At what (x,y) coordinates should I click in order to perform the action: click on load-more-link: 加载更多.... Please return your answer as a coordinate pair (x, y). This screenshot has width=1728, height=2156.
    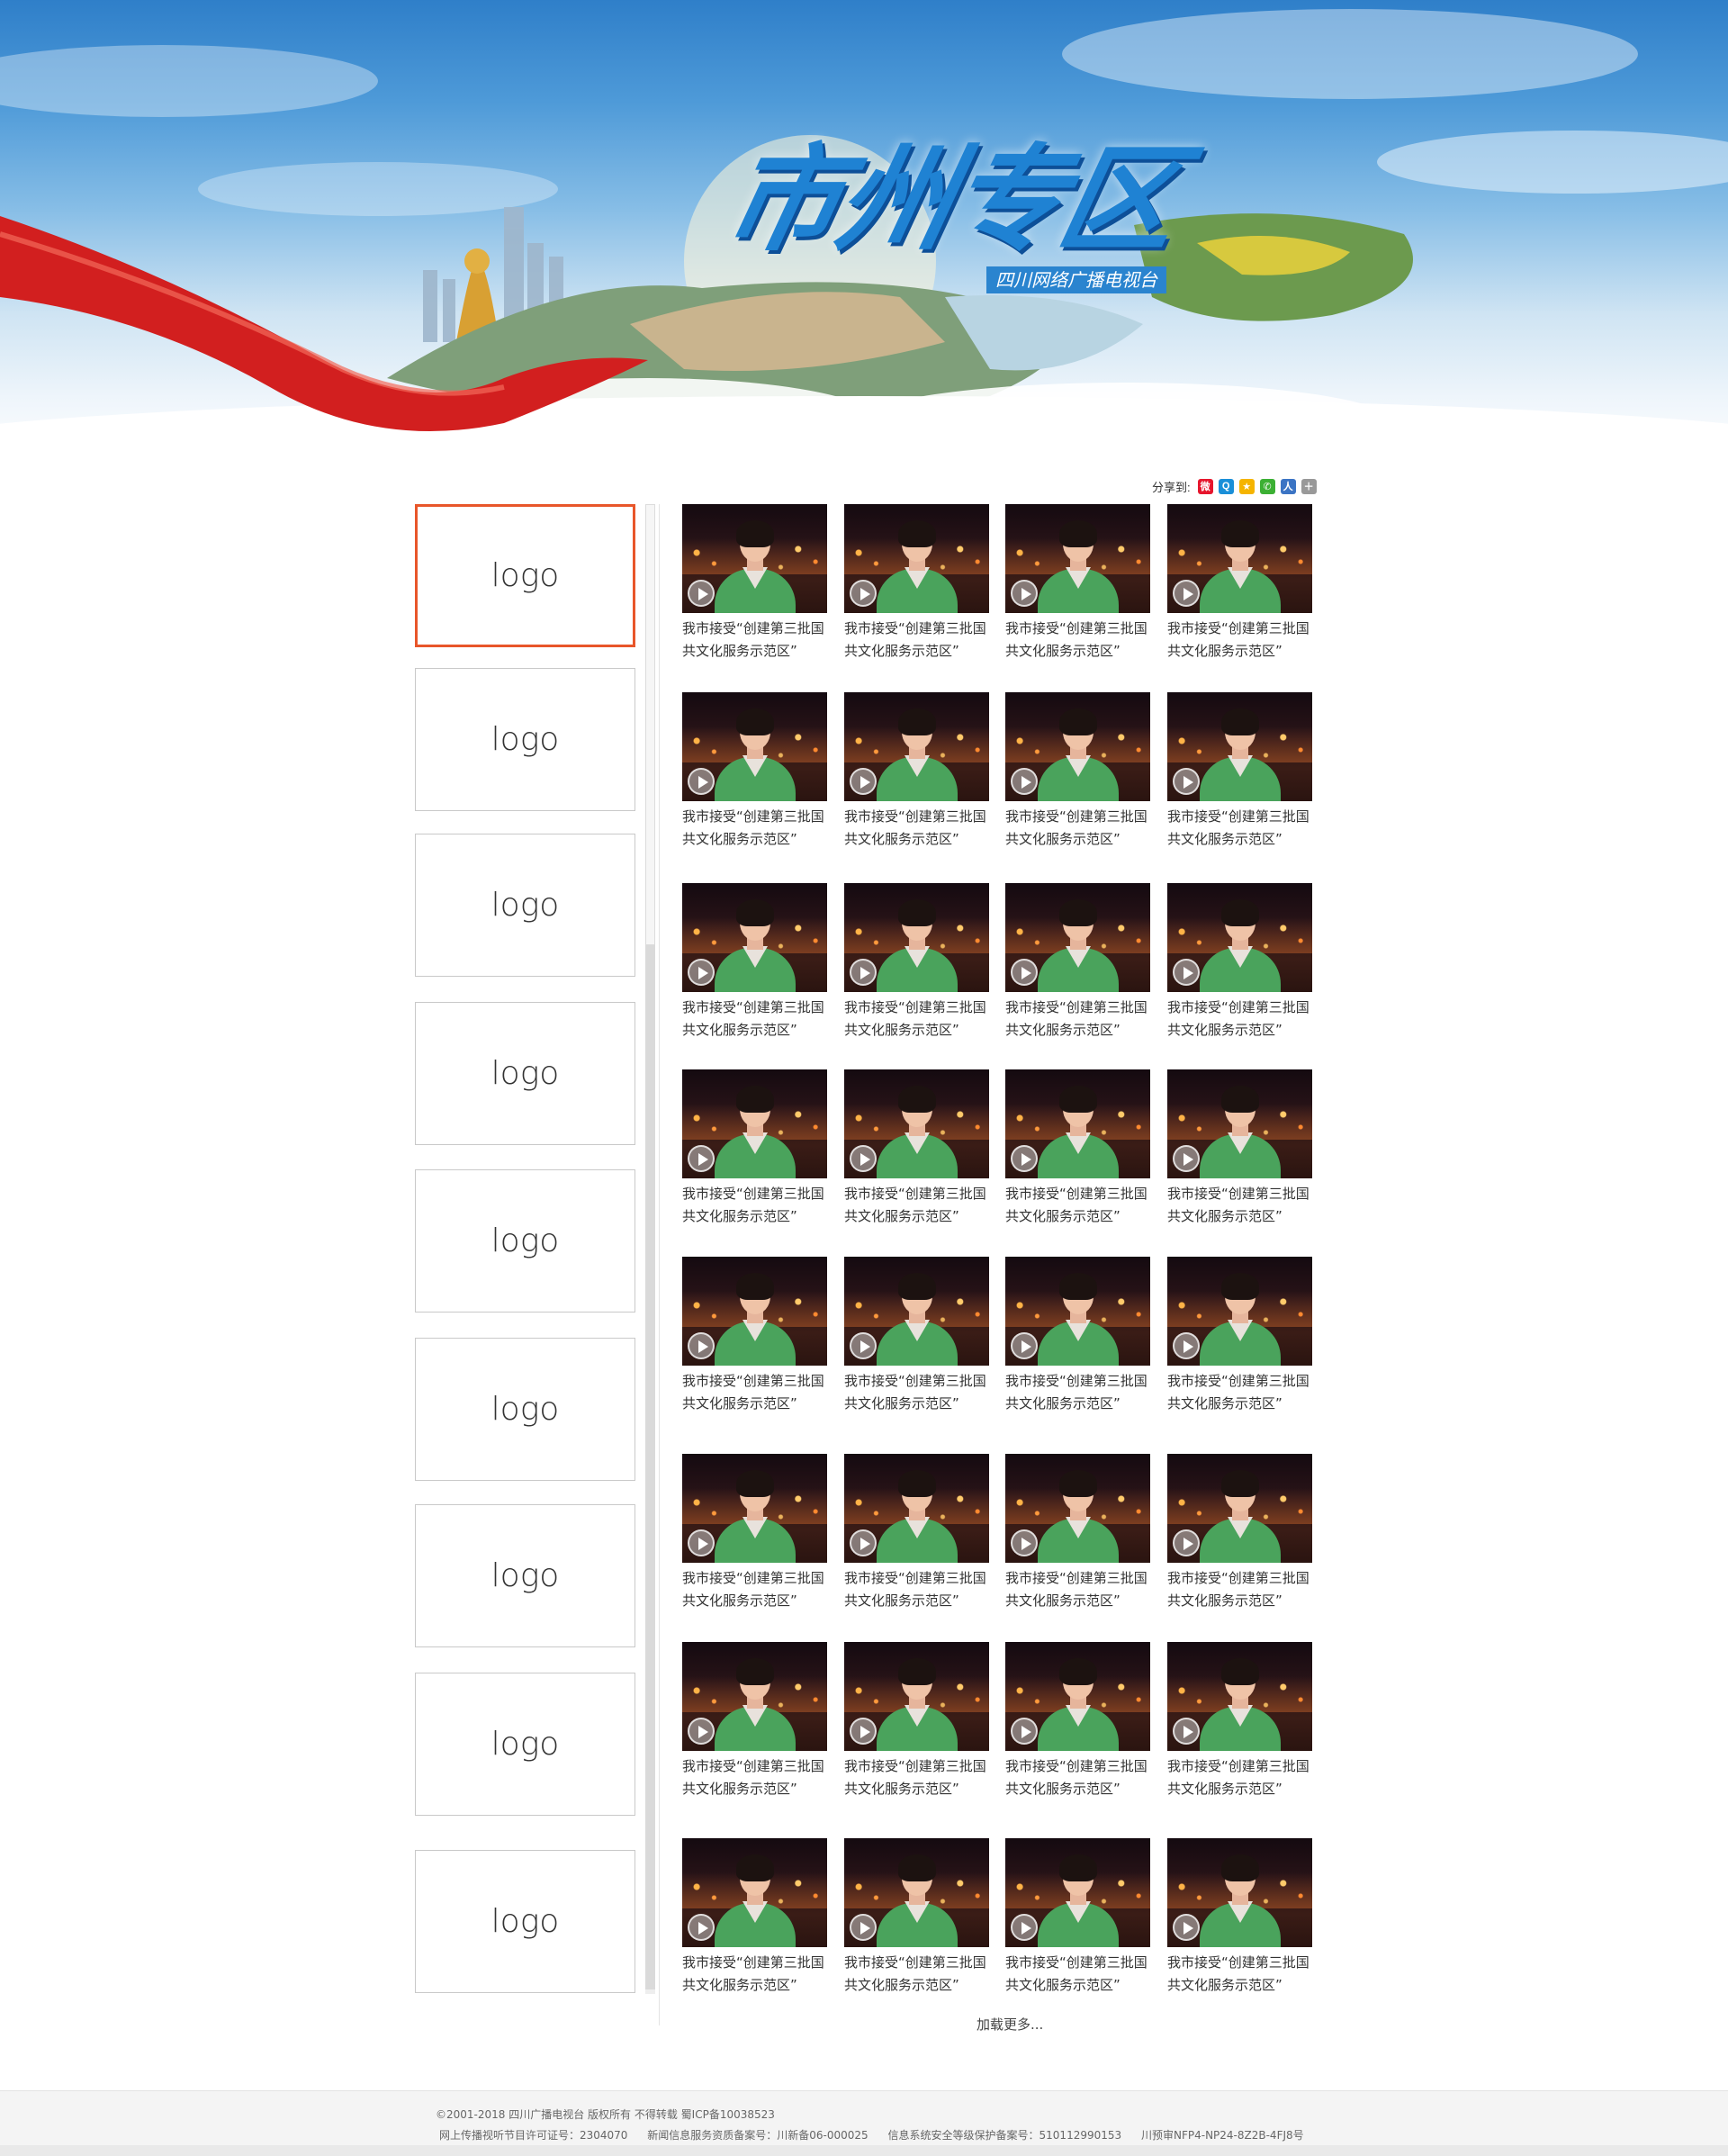
    Looking at the image, I should click on (1010, 2024).